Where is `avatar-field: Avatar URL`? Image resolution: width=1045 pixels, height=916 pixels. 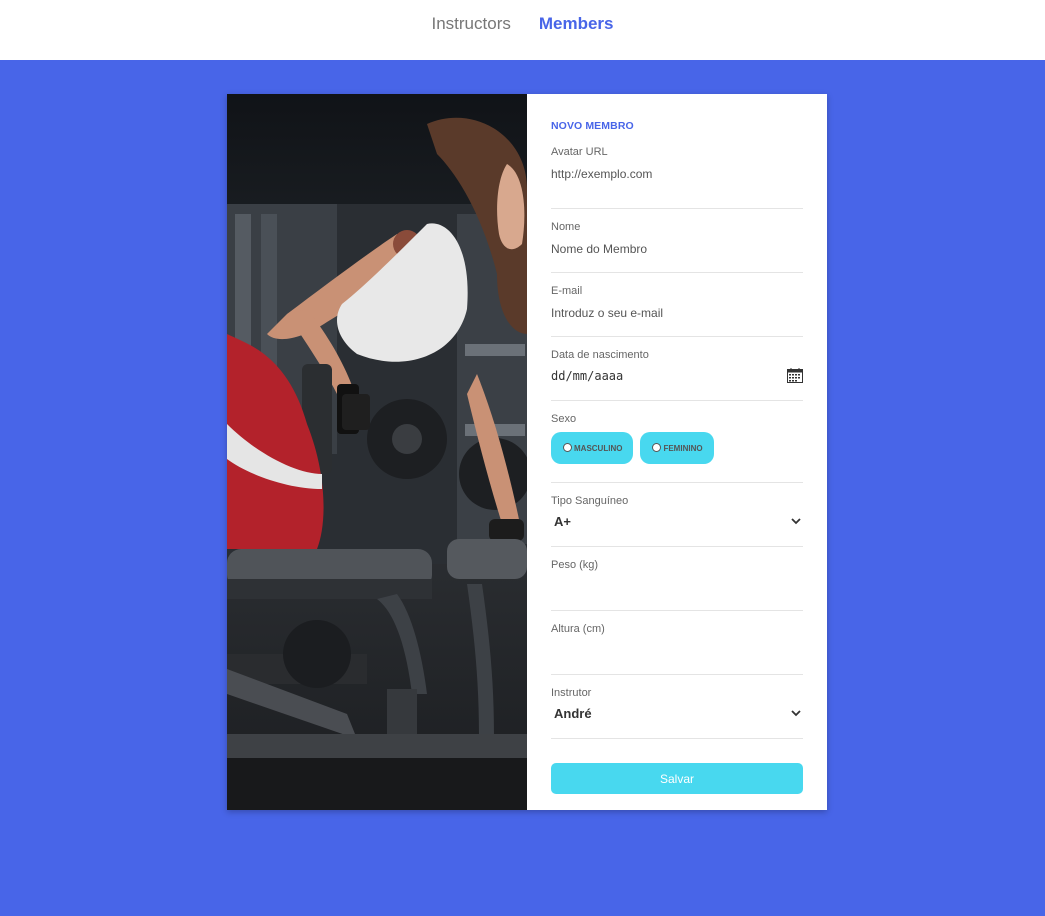
avatar-field: Avatar URL is located at coordinates (677, 177).